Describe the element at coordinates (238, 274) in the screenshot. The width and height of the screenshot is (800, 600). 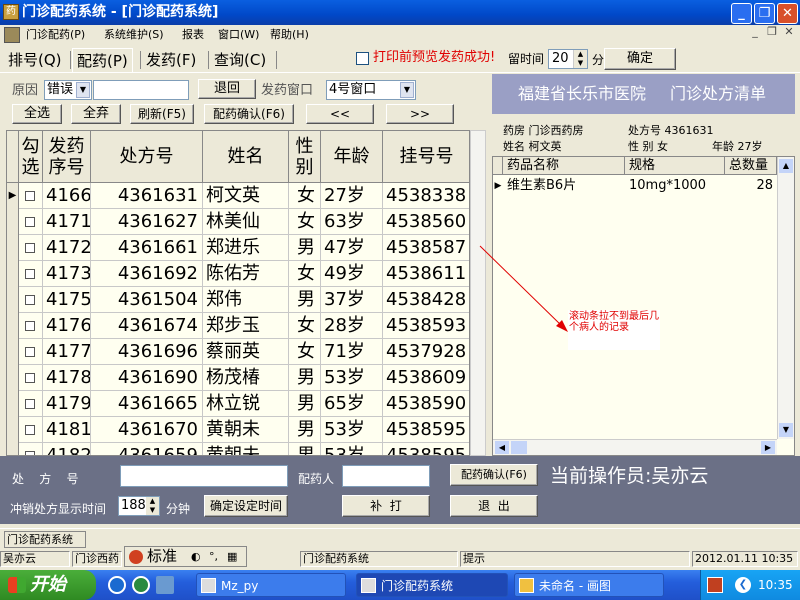
I see `table-row: 4173 4361692 陈佑芳女 49岁 4538611` at that location.